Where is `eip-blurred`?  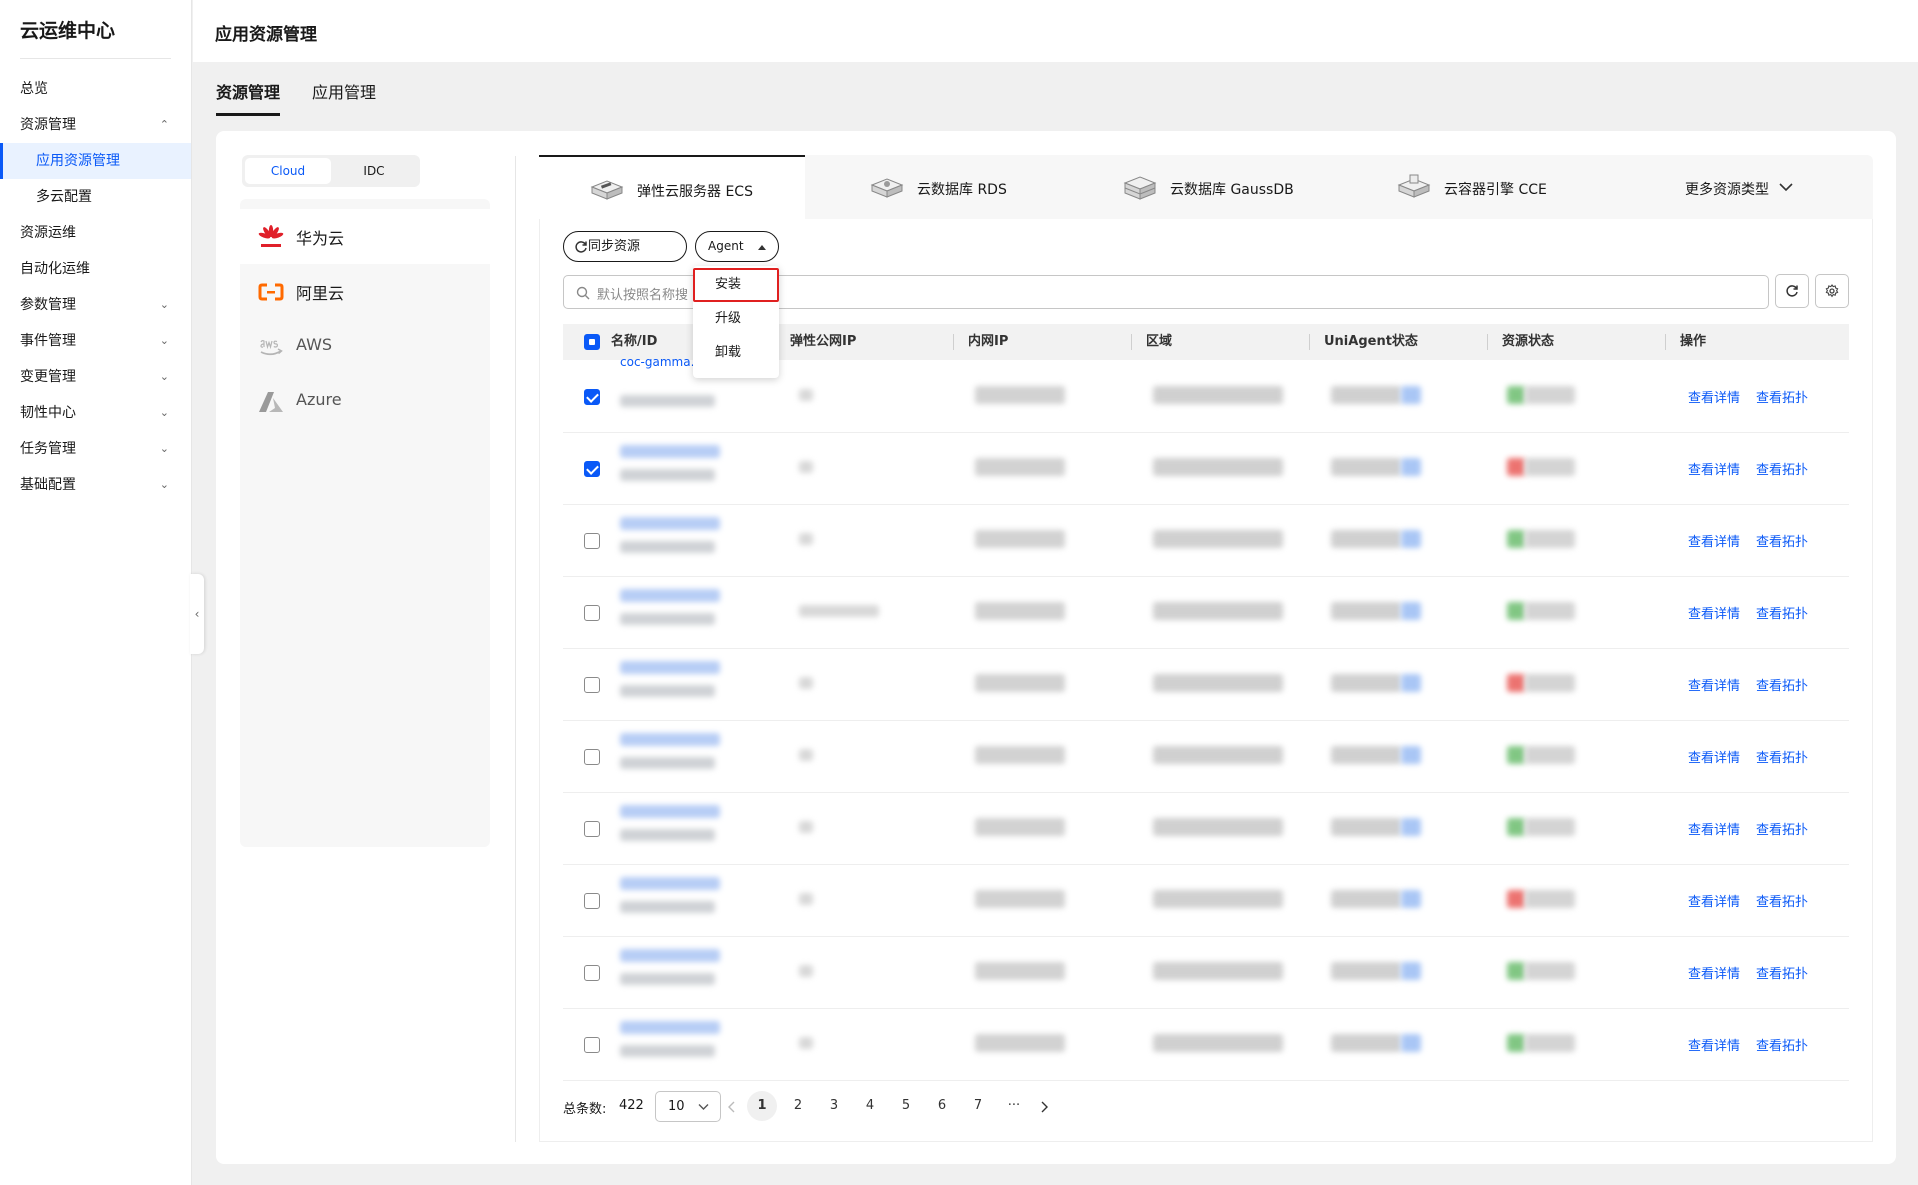 eip-blurred is located at coordinates (806, 539).